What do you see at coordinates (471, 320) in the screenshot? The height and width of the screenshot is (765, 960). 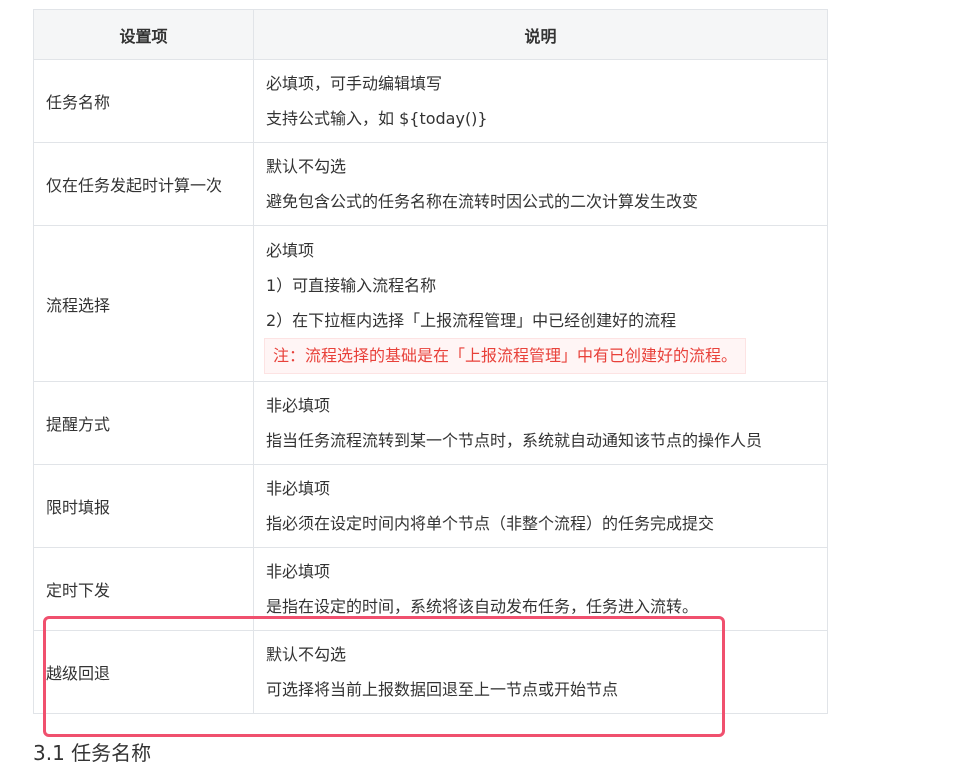 I see `description-line: 2）在下拉框内选择「上报流程管理」中已经创建好的流程` at bounding box center [471, 320].